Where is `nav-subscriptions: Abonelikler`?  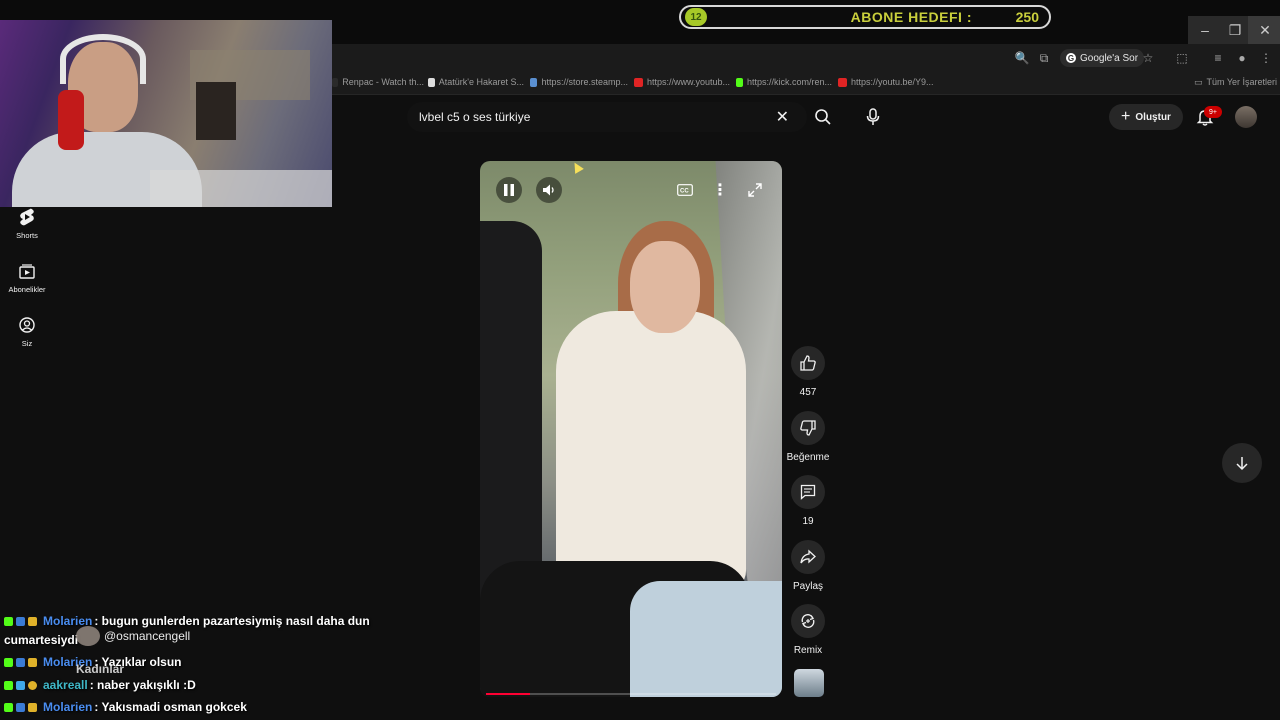
nav-subscriptions: Abonelikler is located at coordinates (27, 278).